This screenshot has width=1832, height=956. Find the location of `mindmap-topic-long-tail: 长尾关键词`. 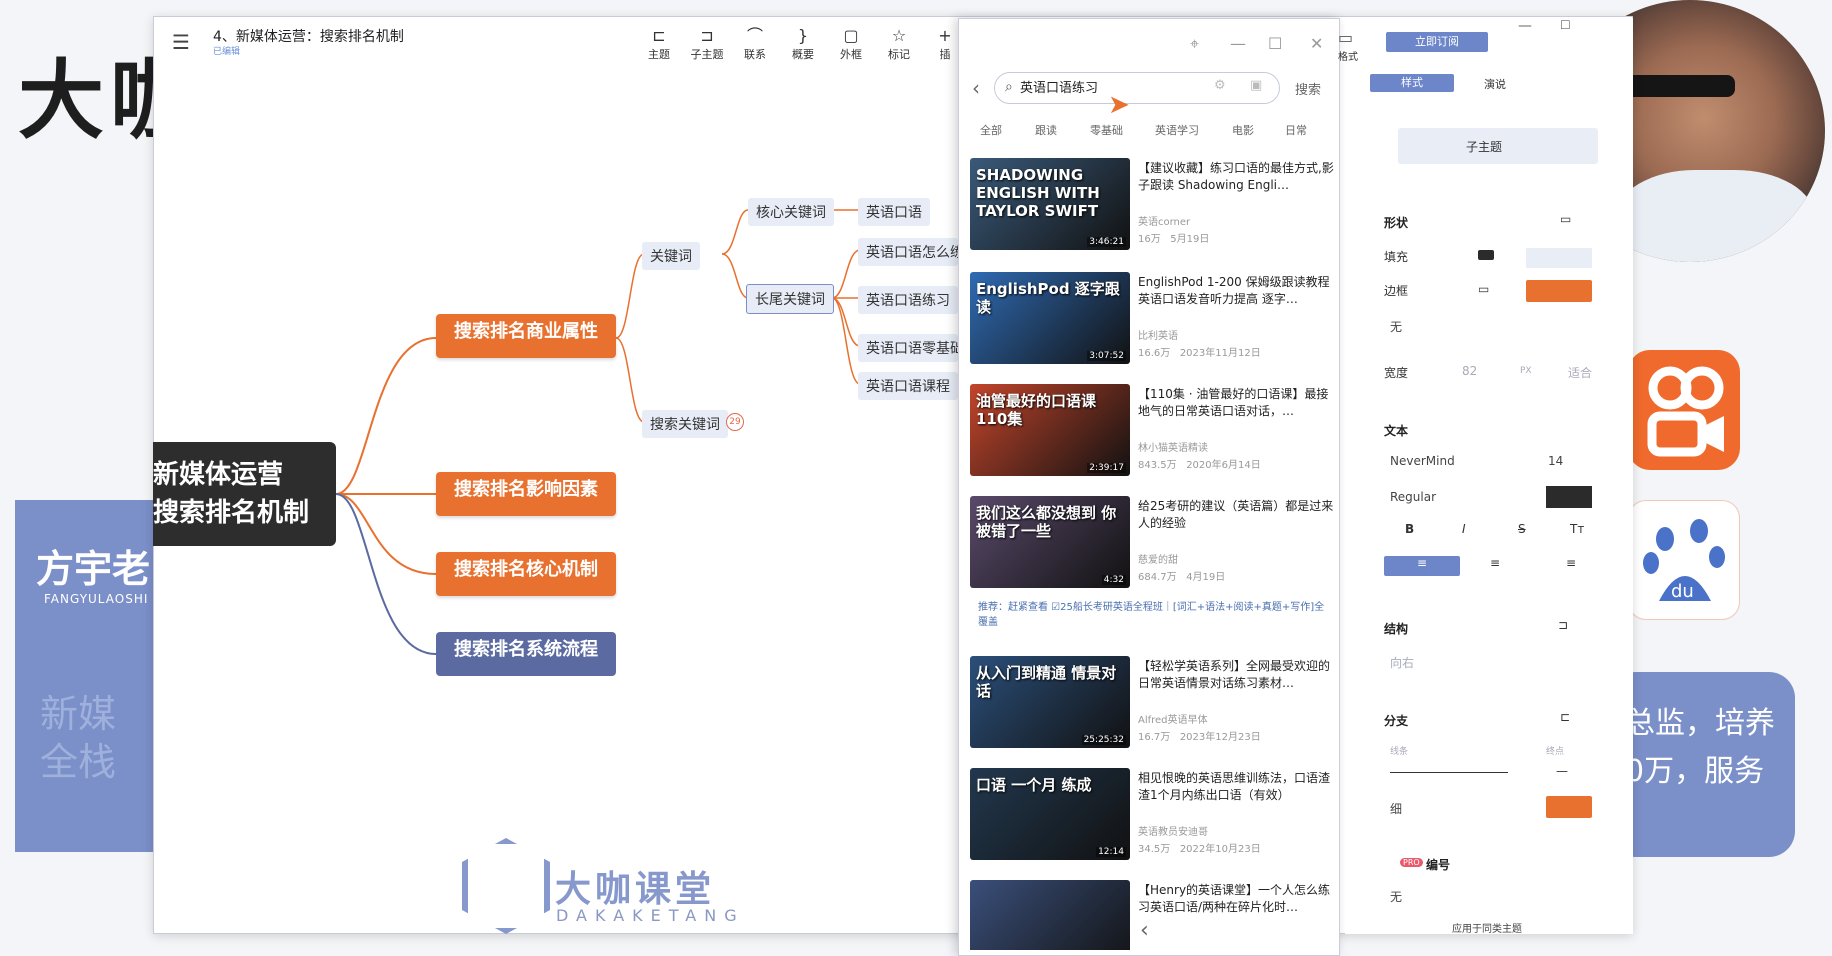

mindmap-topic-long-tail: 长尾关键词 is located at coordinates (790, 299).